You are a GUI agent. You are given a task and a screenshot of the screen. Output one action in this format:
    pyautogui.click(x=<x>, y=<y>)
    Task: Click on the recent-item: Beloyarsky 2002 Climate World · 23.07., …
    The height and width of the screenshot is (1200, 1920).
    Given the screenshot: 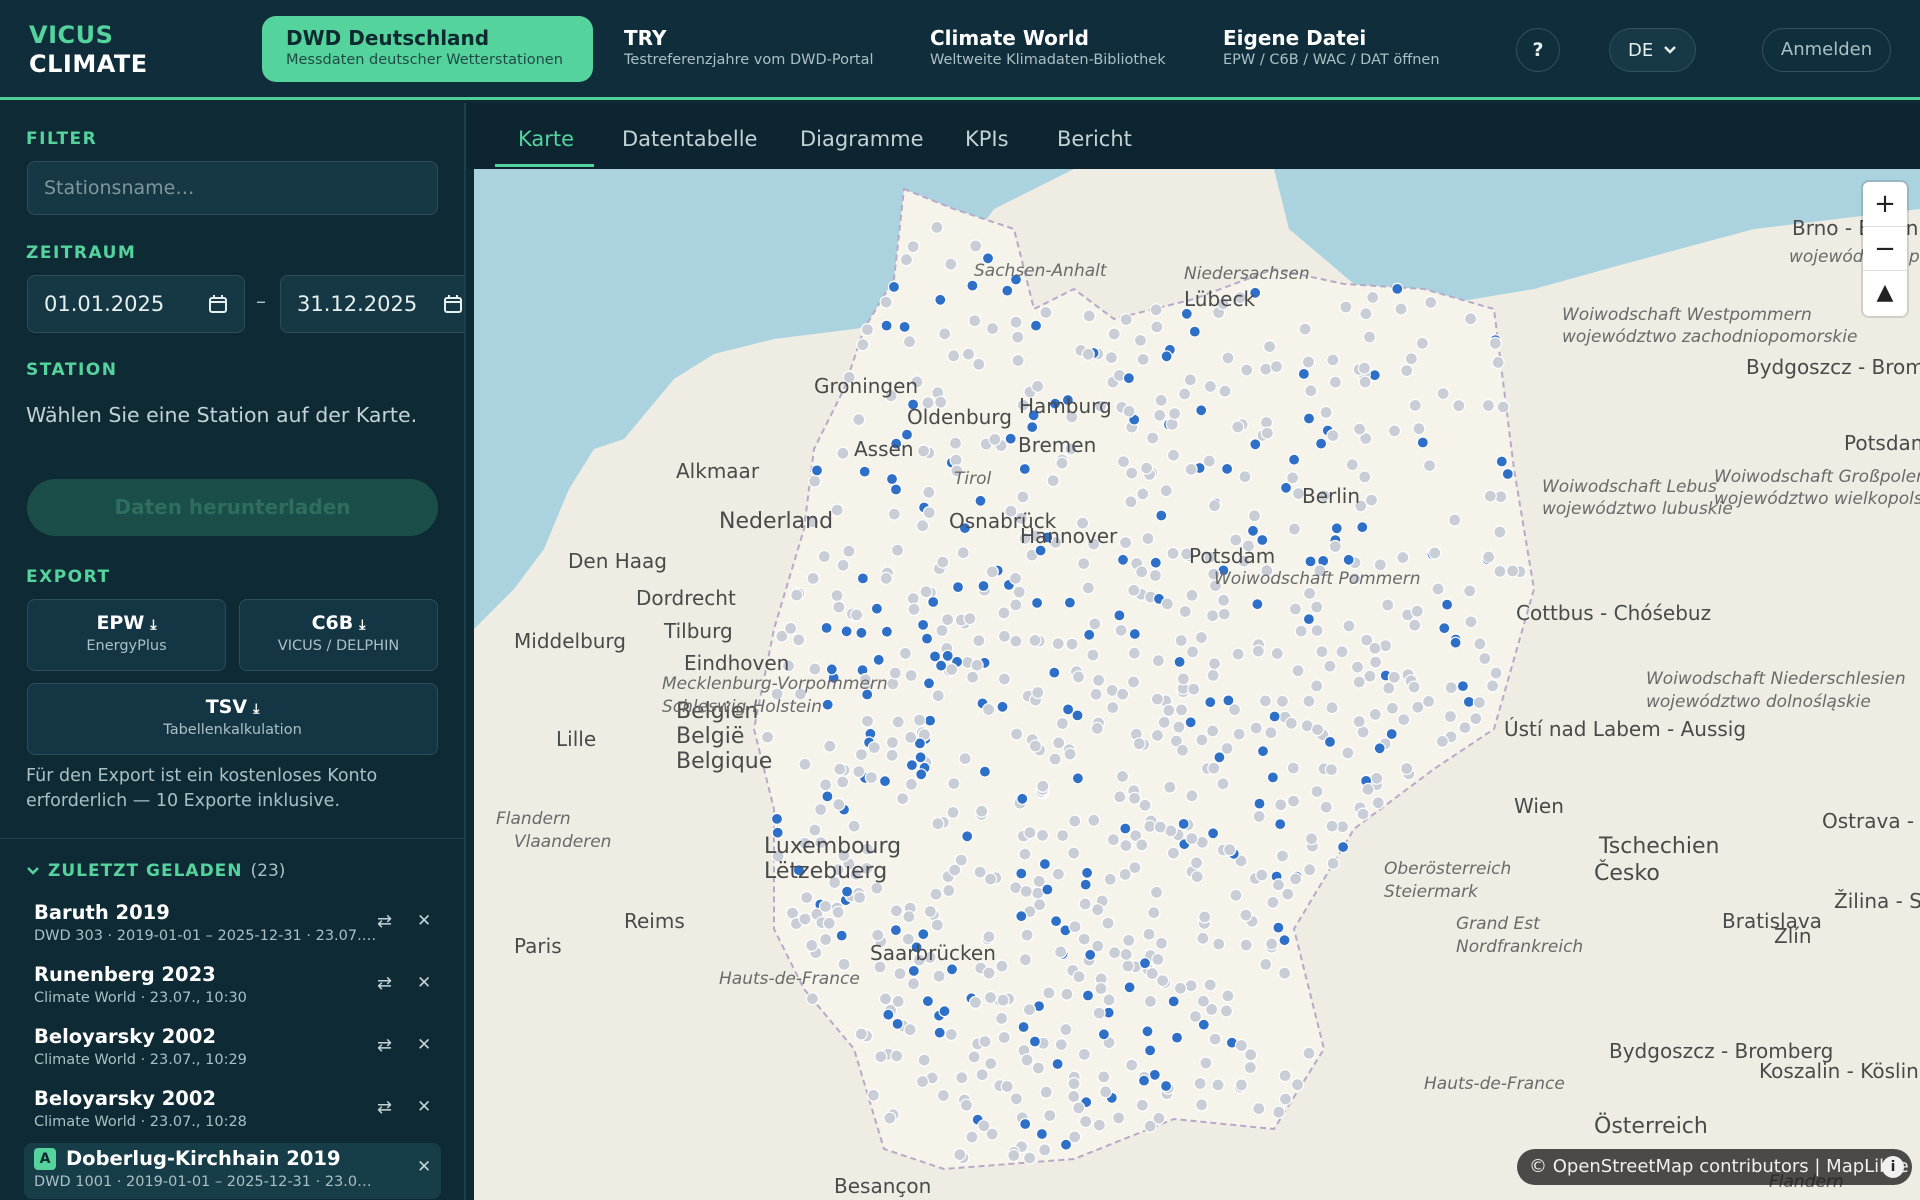 What is the action you would take?
    pyautogui.click(x=232, y=1049)
    